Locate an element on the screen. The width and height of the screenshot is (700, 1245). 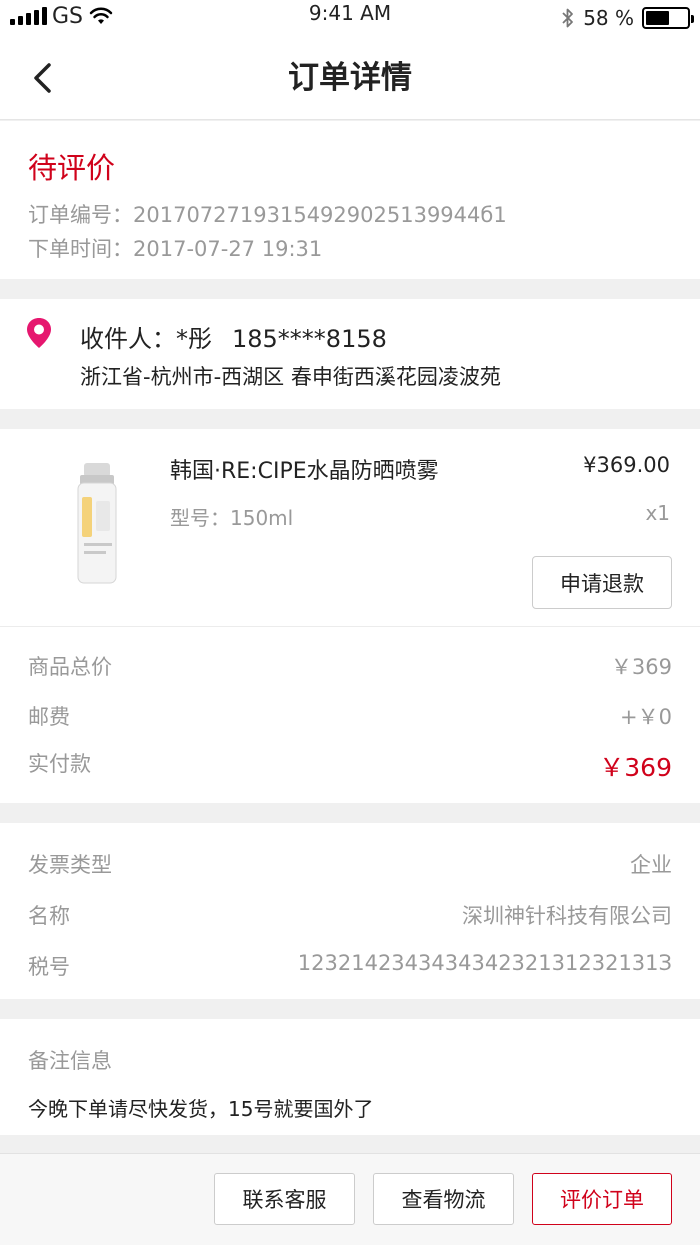
refund-button: 申请退款 is located at coordinates (602, 582).